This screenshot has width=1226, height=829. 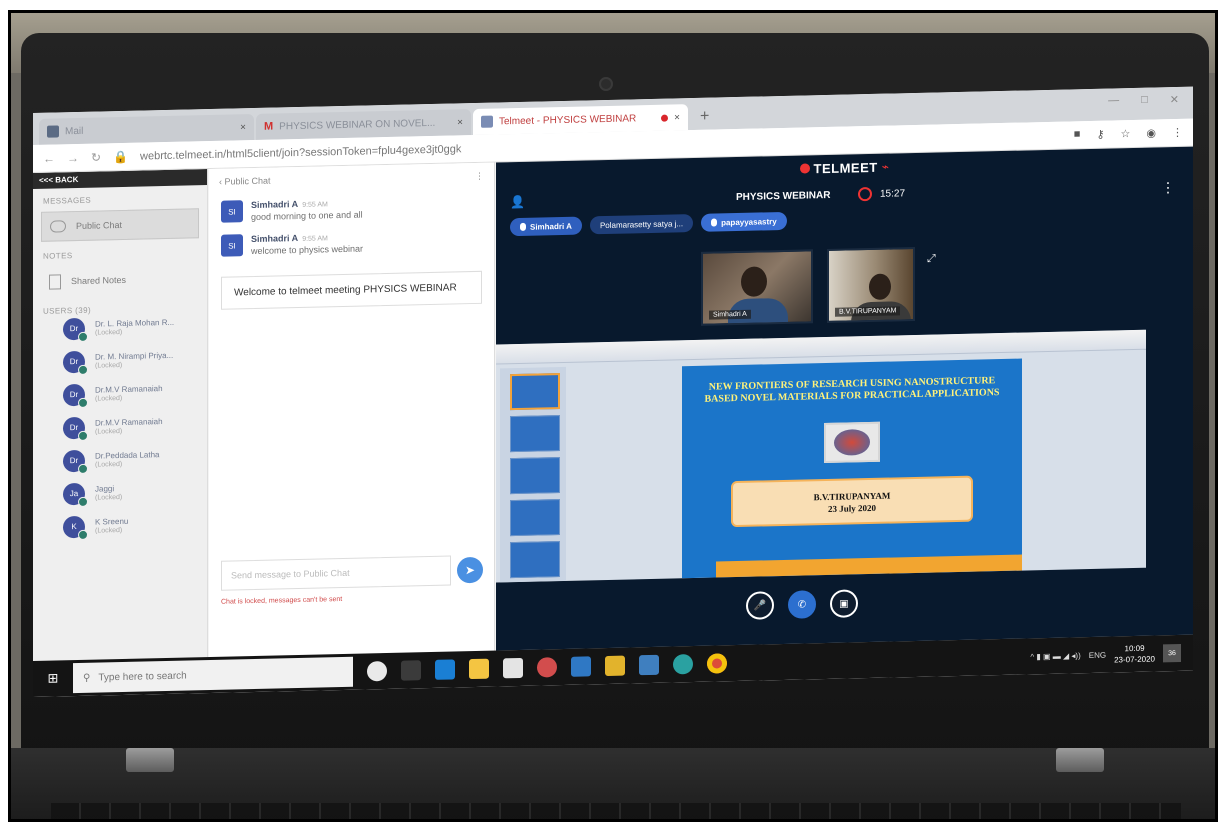 I want to click on chrome-icon, so click(x=717, y=663).